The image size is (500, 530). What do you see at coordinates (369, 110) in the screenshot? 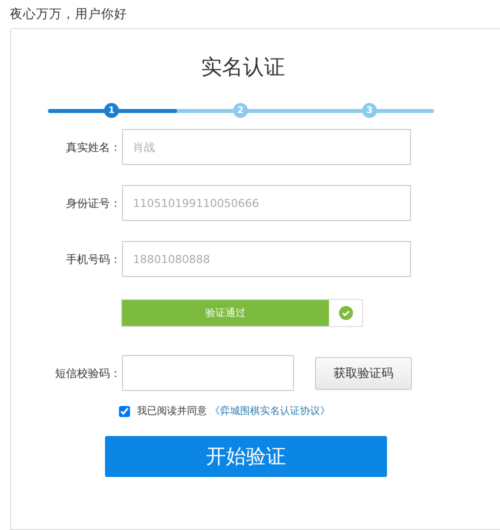
I see `step-marker: 3` at bounding box center [369, 110].